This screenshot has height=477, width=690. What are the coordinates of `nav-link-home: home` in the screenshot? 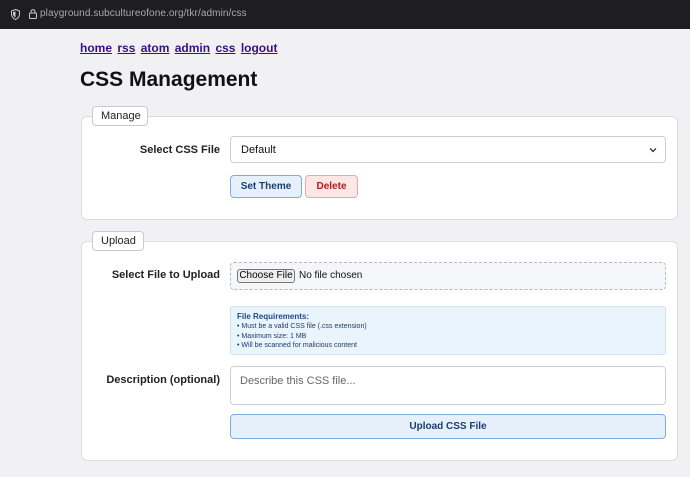 It's located at (96, 48).